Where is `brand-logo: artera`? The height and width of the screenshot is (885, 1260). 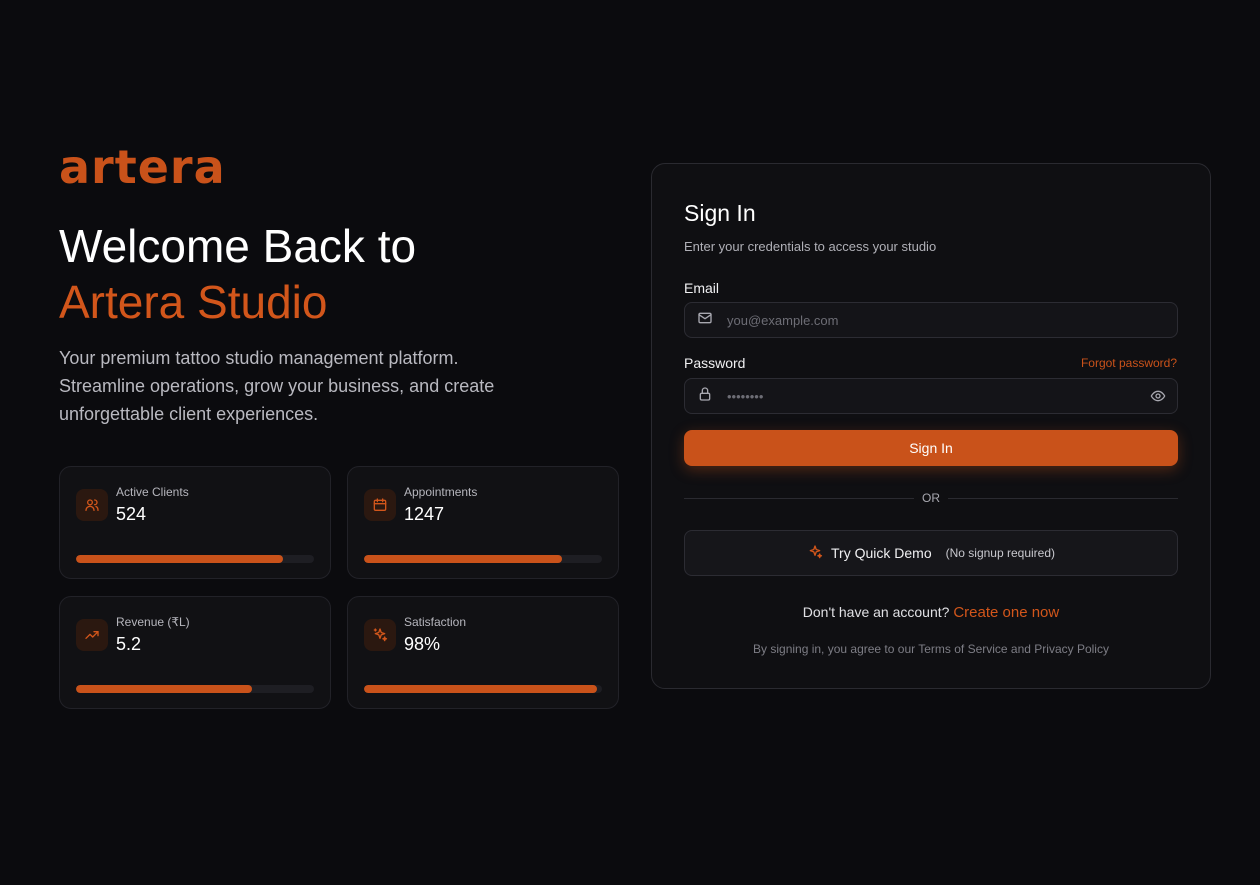
brand-logo: artera is located at coordinates (142, 167).